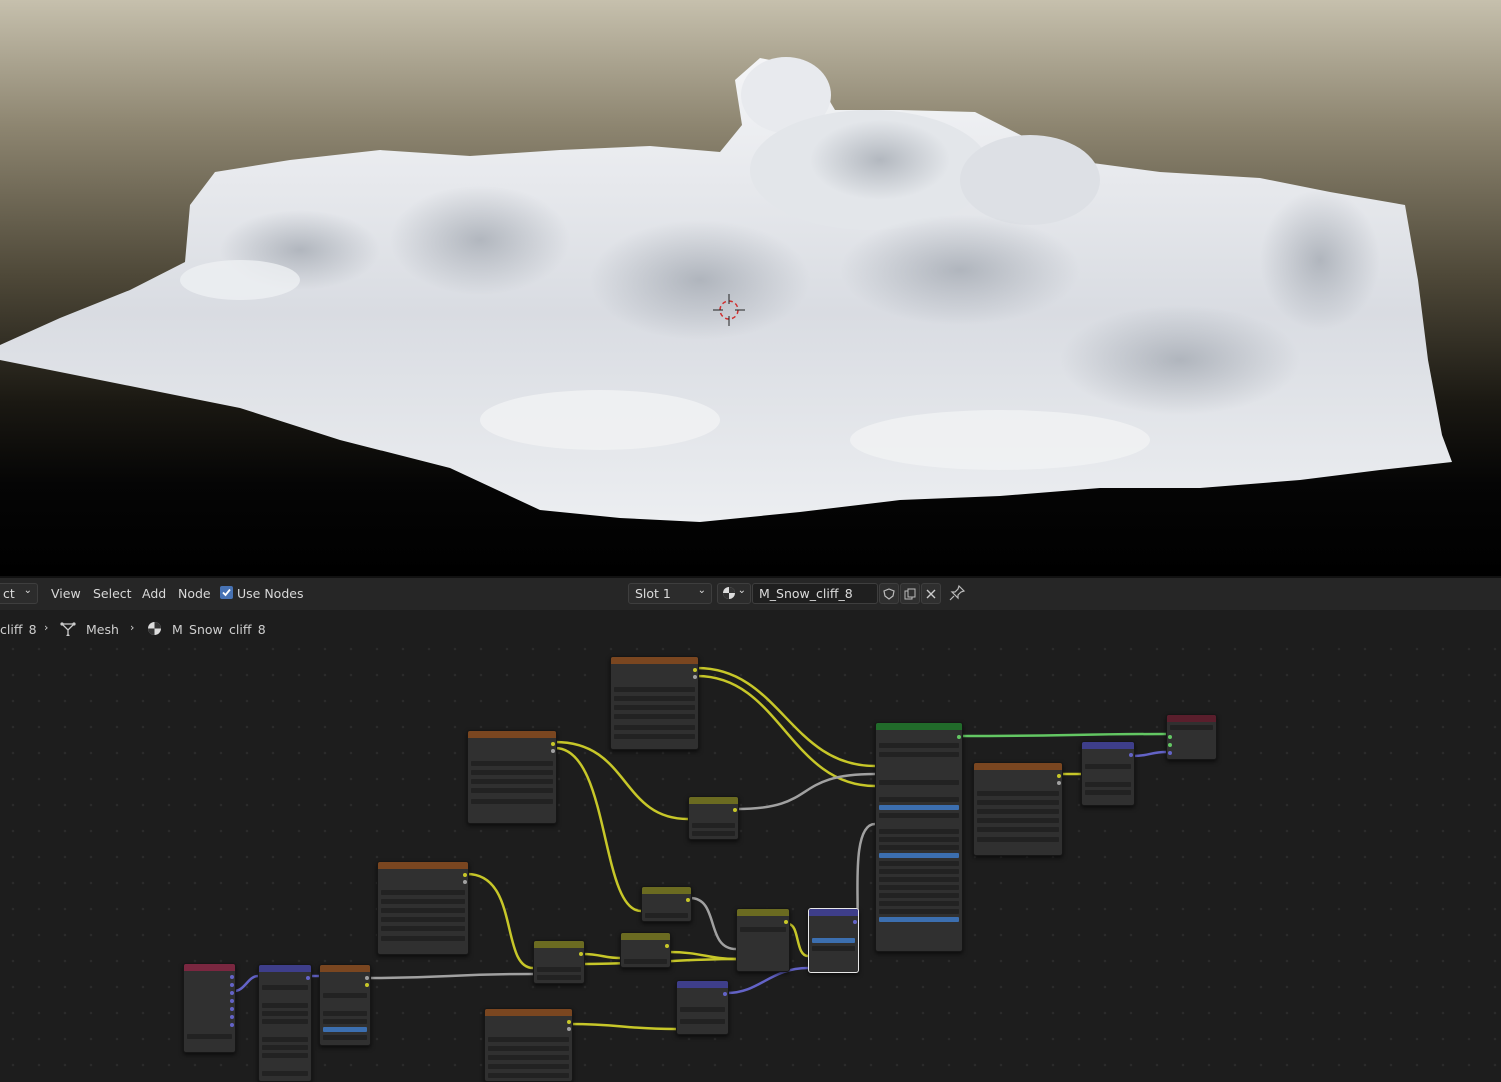  I want to click on pin-button, so click(957, 593).